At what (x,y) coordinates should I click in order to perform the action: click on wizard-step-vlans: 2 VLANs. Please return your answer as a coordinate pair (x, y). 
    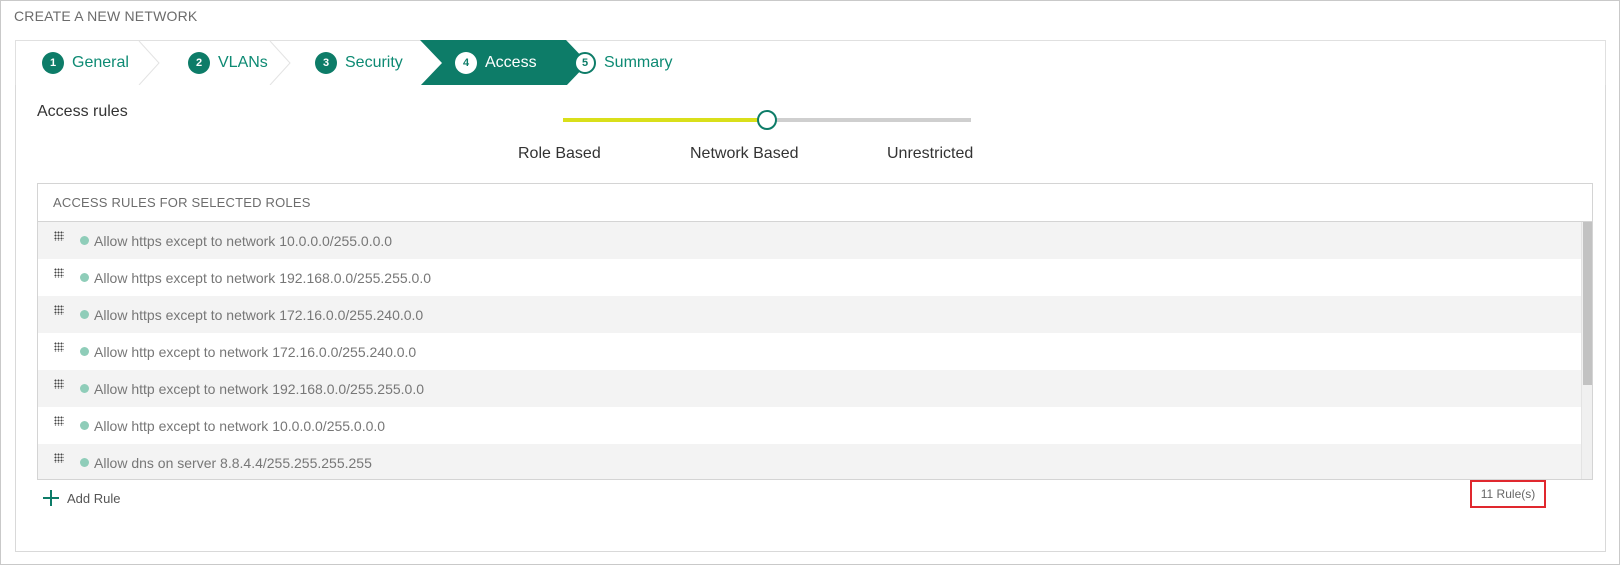
    Looking at the image, I should click on (228, 63).